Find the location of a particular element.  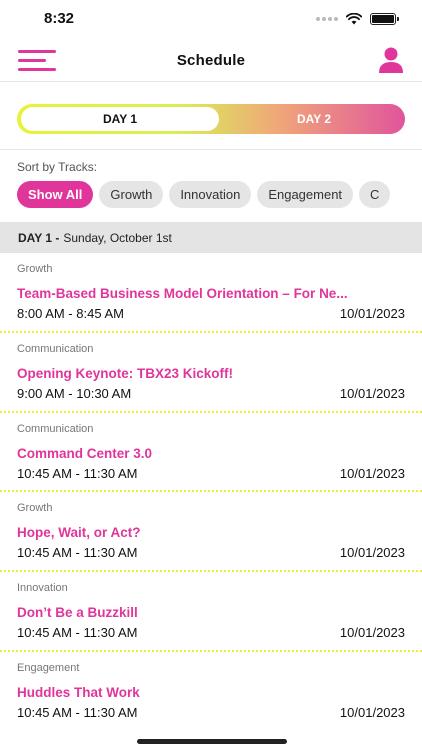

session-title: Hope, Wait, or Act? is located at coordinates (211, 532).